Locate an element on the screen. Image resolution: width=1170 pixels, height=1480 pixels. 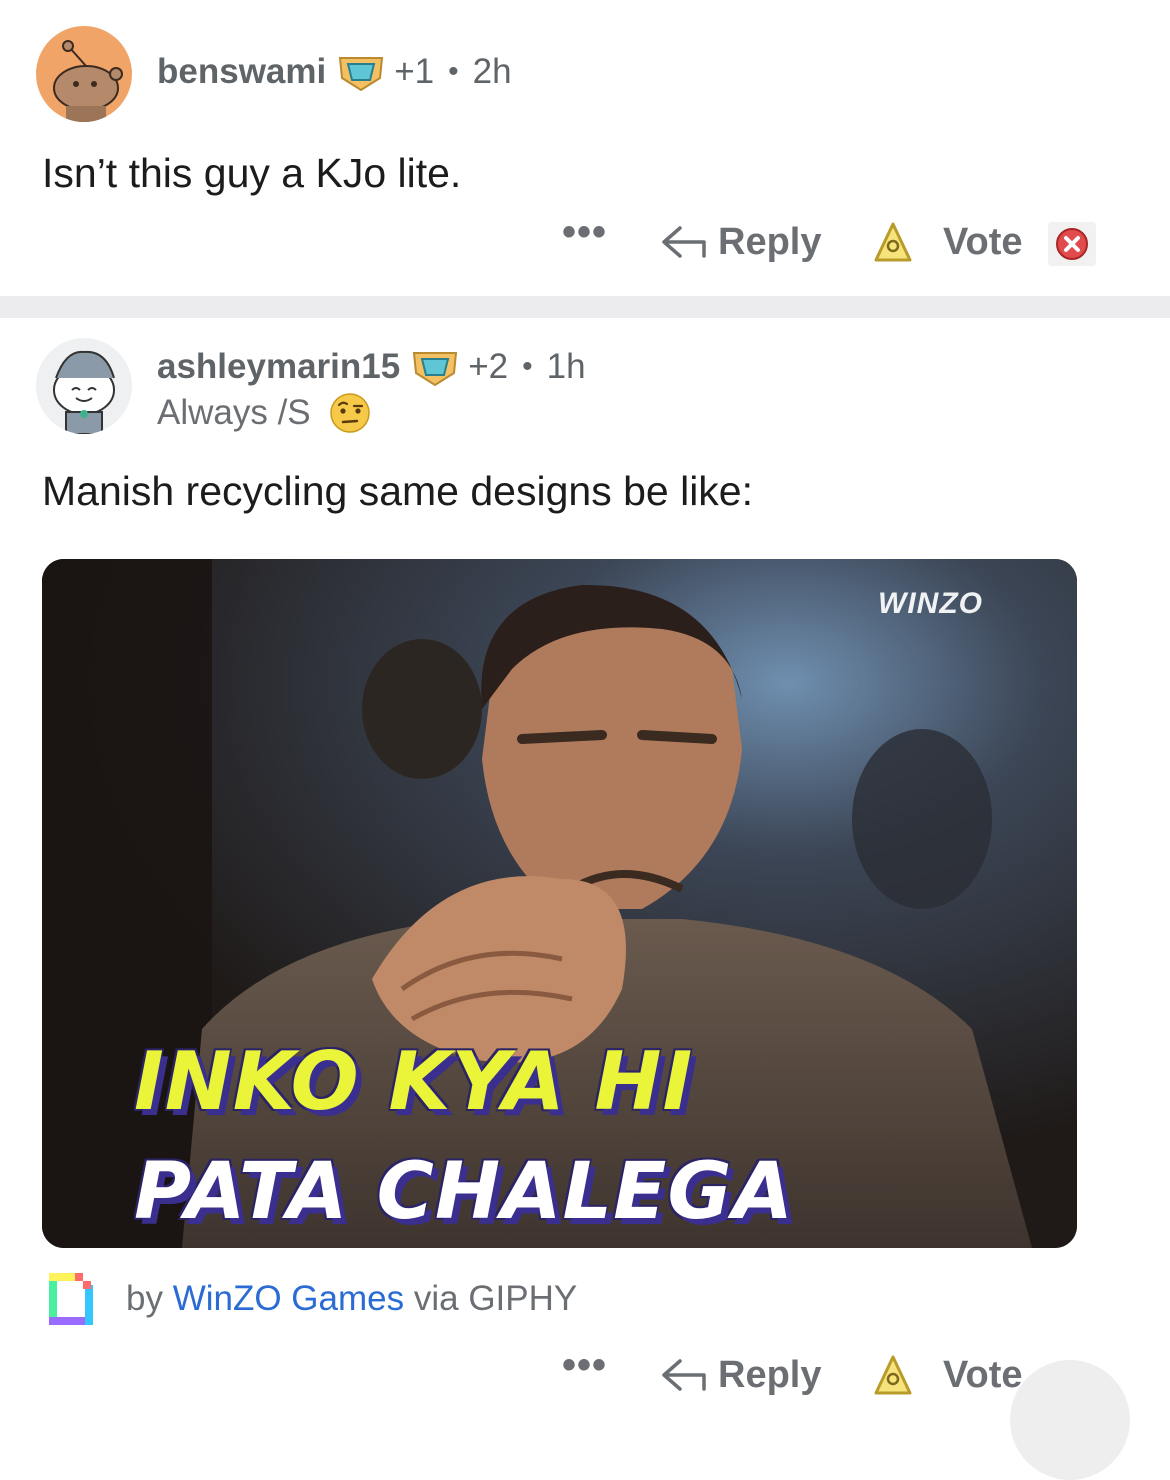
giphy-attribution: by WinZO Games via GIPHY is located at coordinates (311, 1299).